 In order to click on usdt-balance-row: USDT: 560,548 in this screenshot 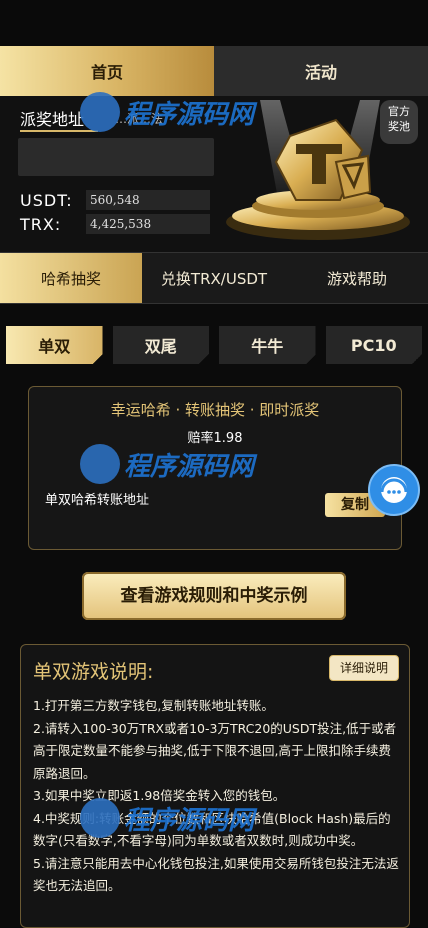, I will do `click(115, 200)`.